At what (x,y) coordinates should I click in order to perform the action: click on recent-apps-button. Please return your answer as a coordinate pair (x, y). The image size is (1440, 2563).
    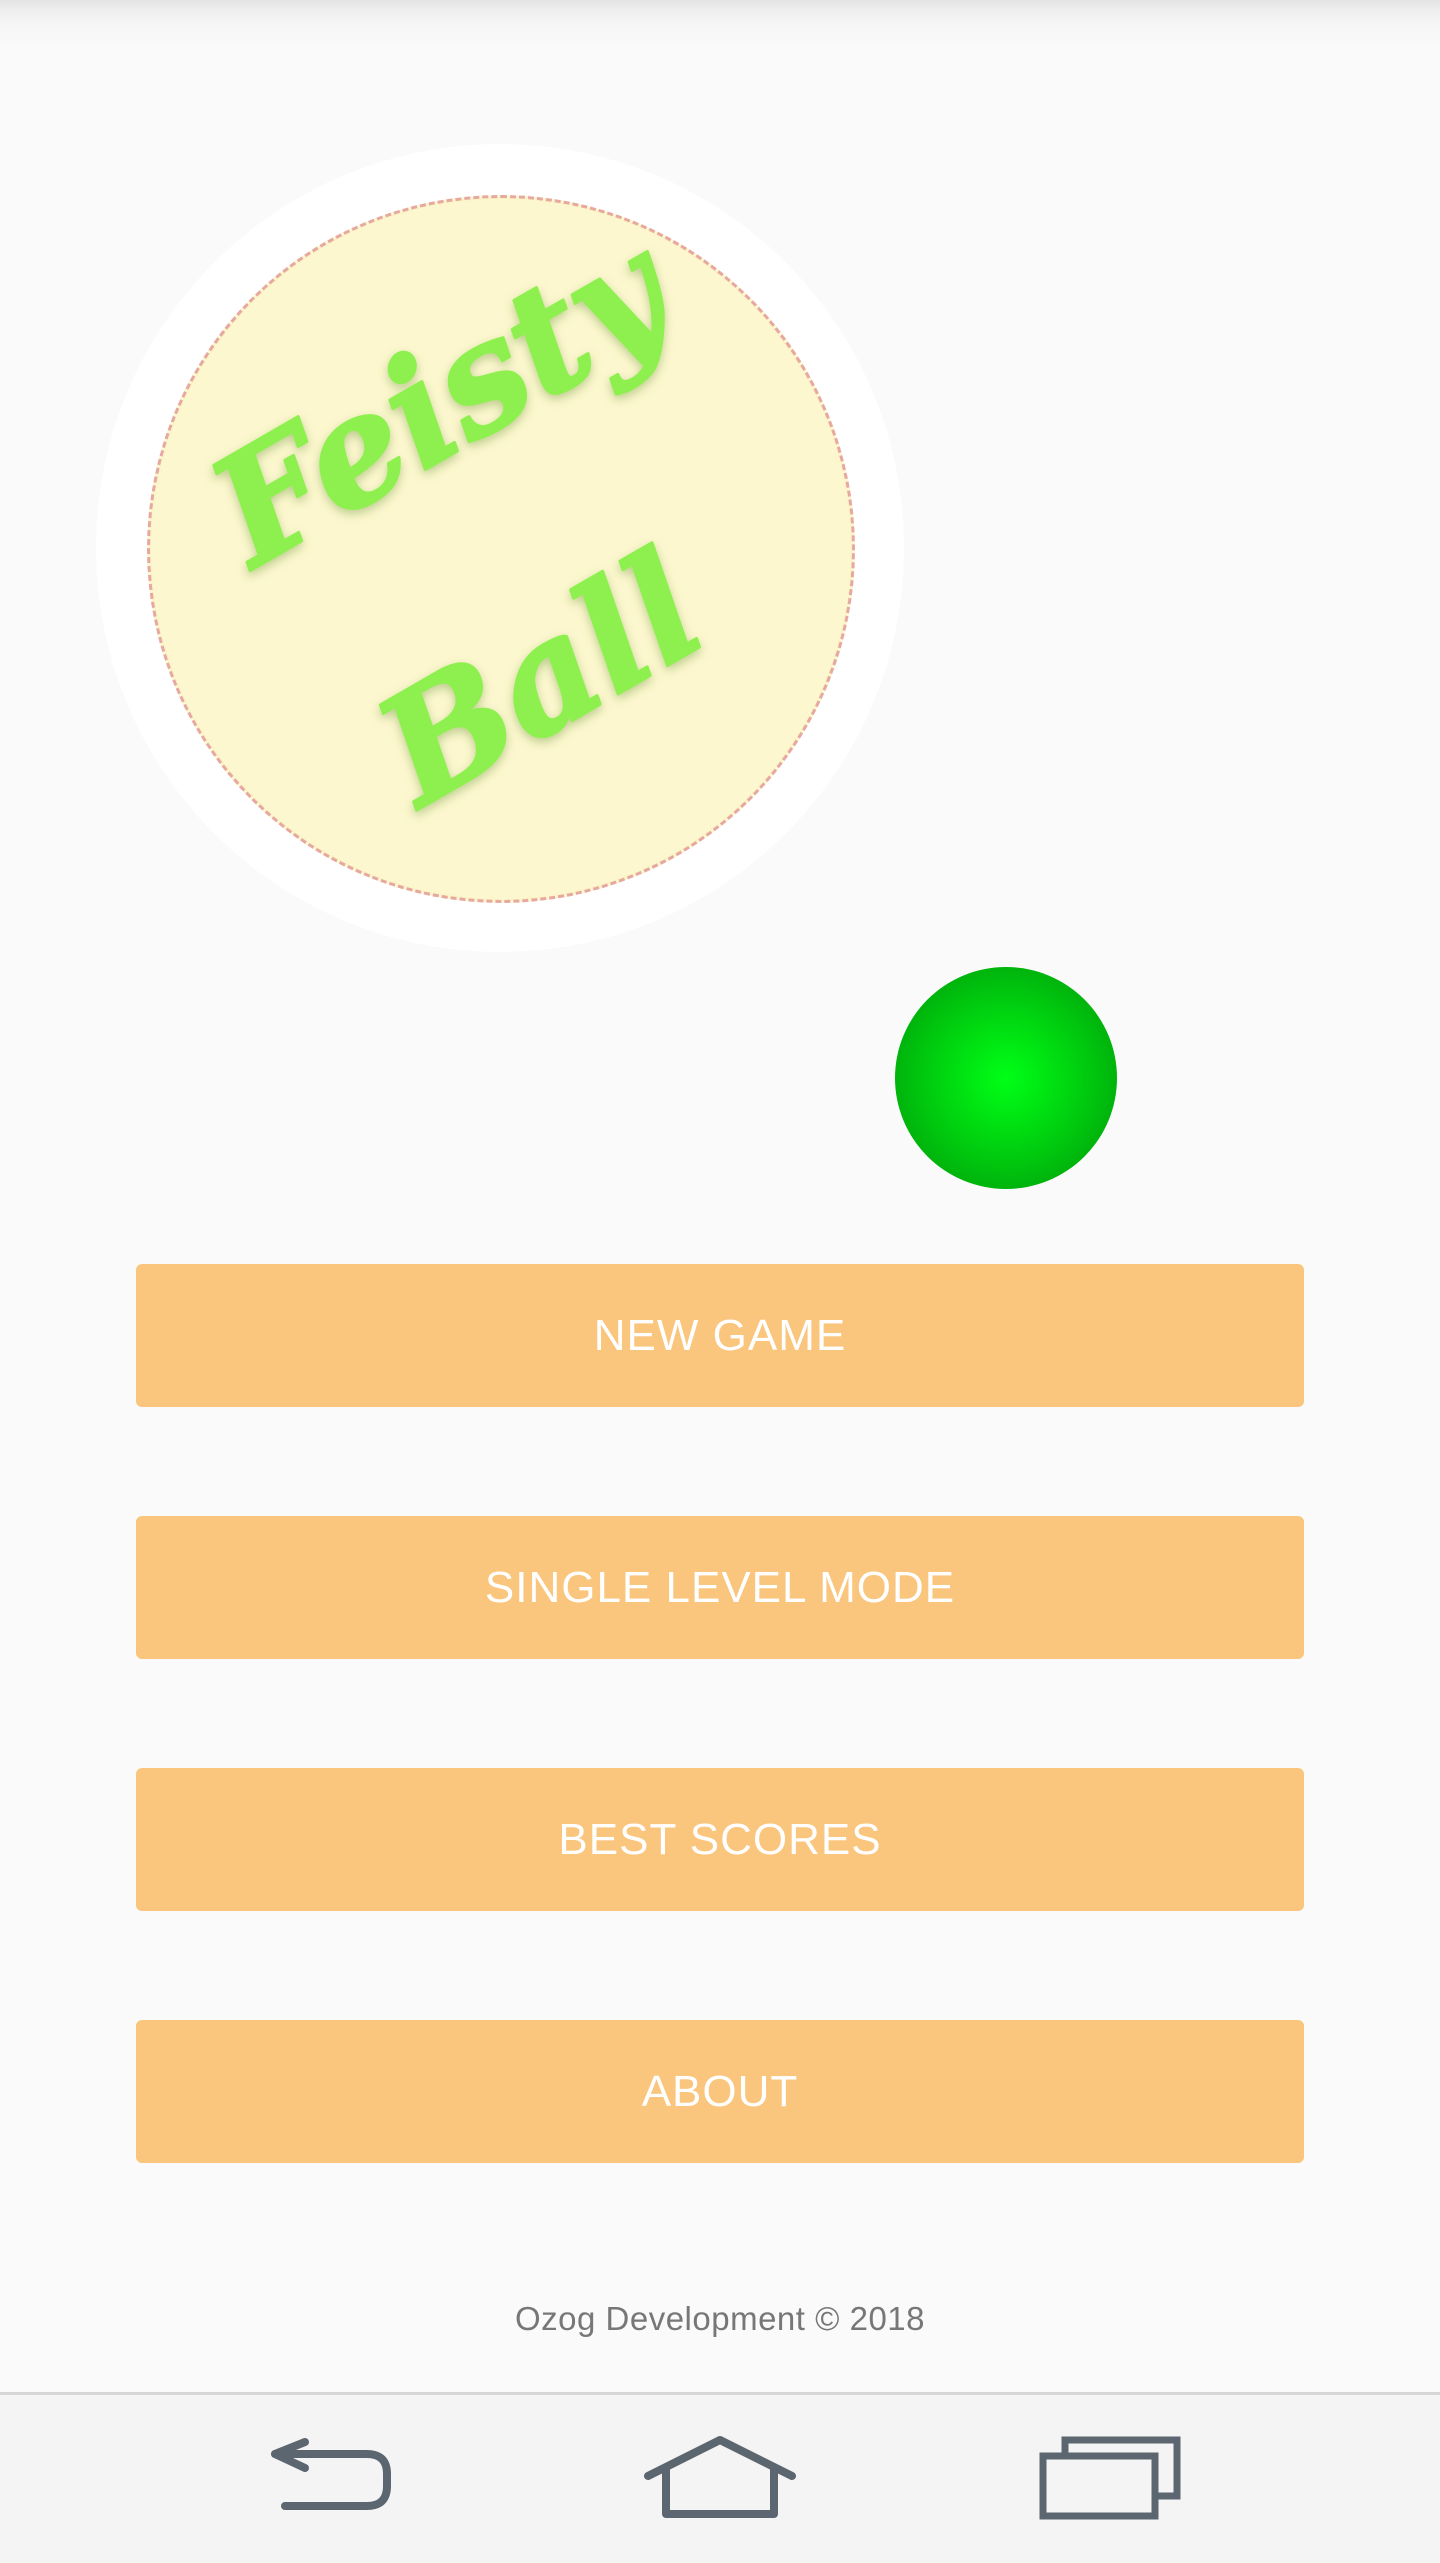
    Looking at the image, I should click on (1110, 2479).